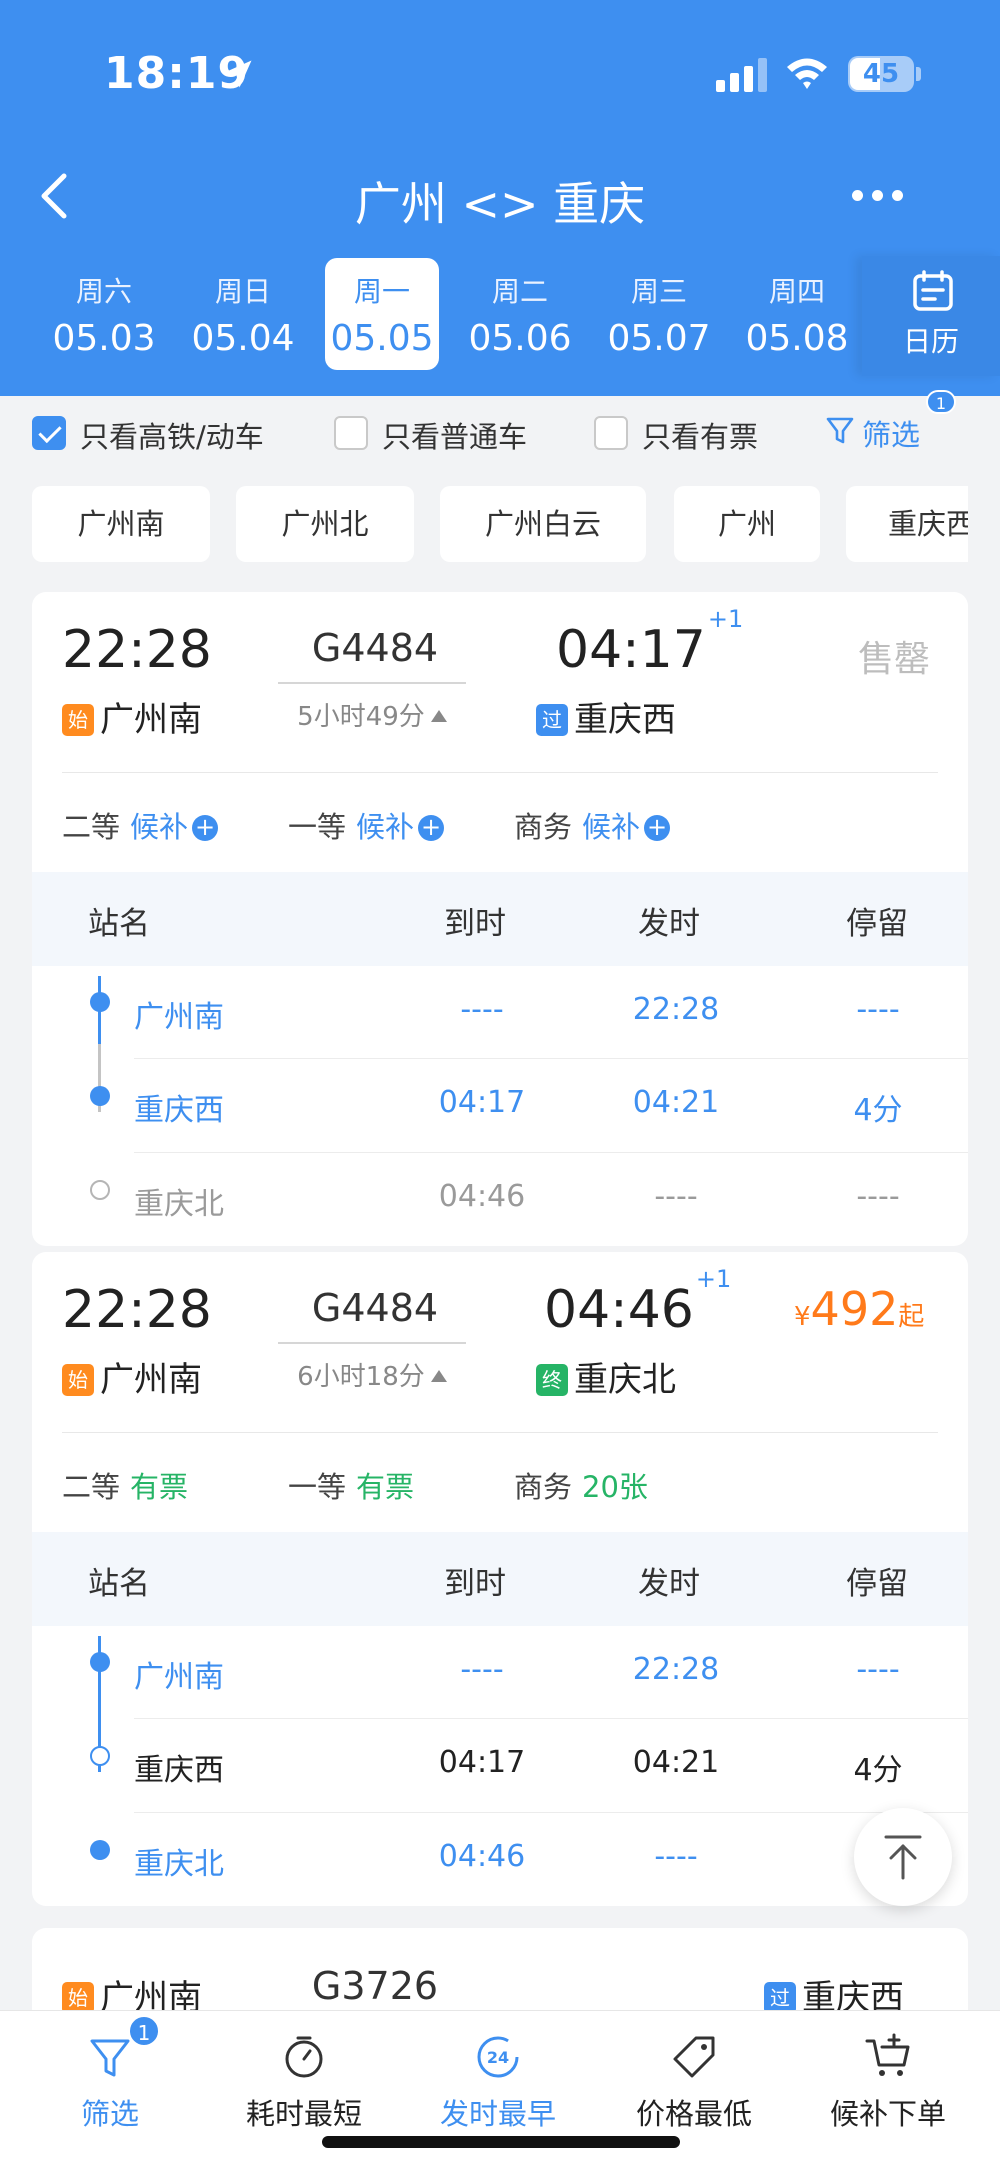 Image resolution: width=1000 pixels, height=2168 pixels. I want to click on duration: 5小时49分, so click(372, 714).